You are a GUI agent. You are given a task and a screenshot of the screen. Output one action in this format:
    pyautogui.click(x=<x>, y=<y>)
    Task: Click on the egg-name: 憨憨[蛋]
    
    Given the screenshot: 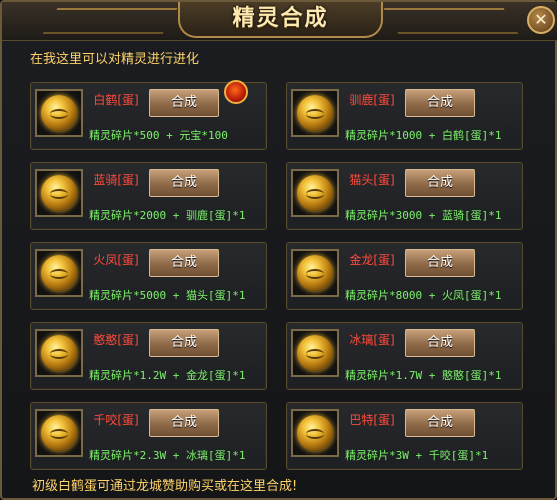 What is the action you would take?
    pyautogui.click(x=116, y=340)
    